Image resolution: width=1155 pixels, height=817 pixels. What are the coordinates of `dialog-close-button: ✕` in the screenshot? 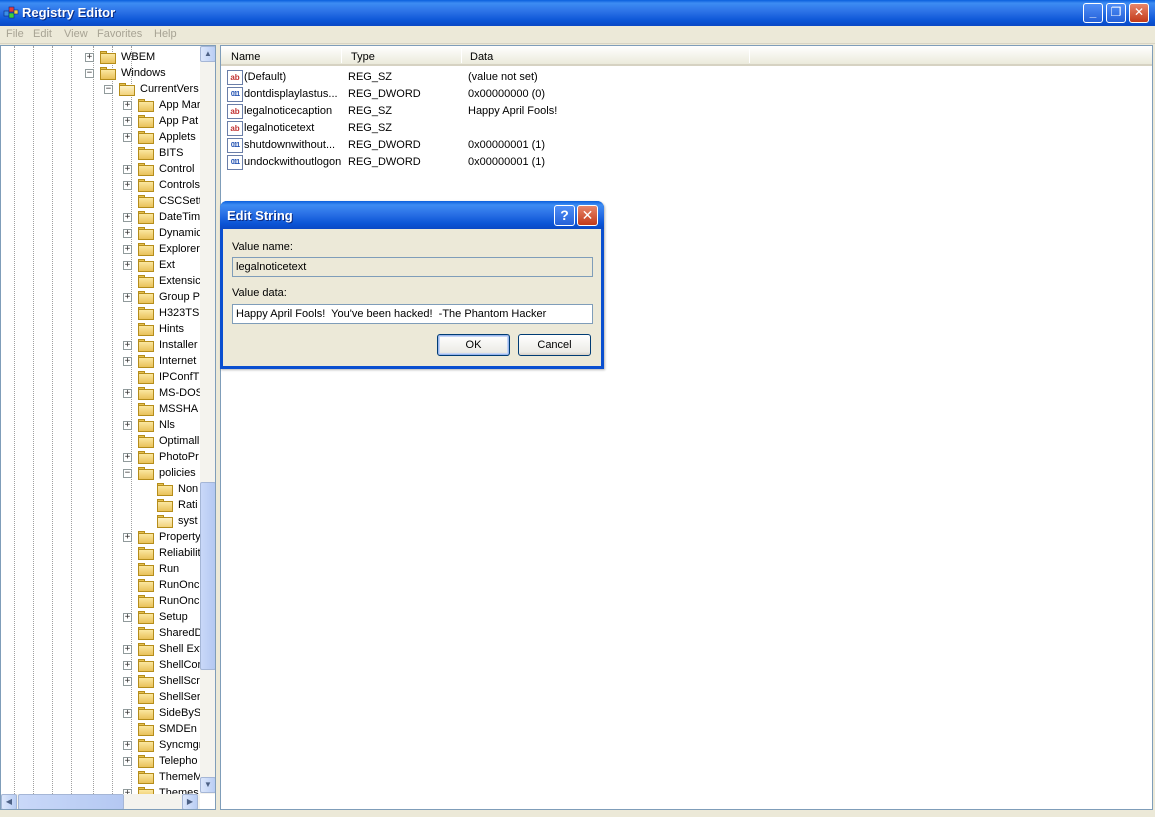 It's located at (587, 215).